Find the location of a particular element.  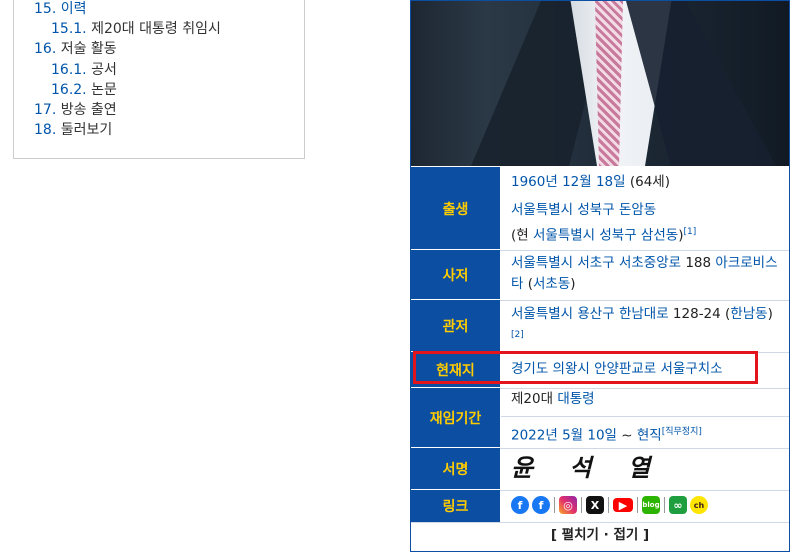

toc-item: 16.2. 논문 is located at coordinates (84, 90).